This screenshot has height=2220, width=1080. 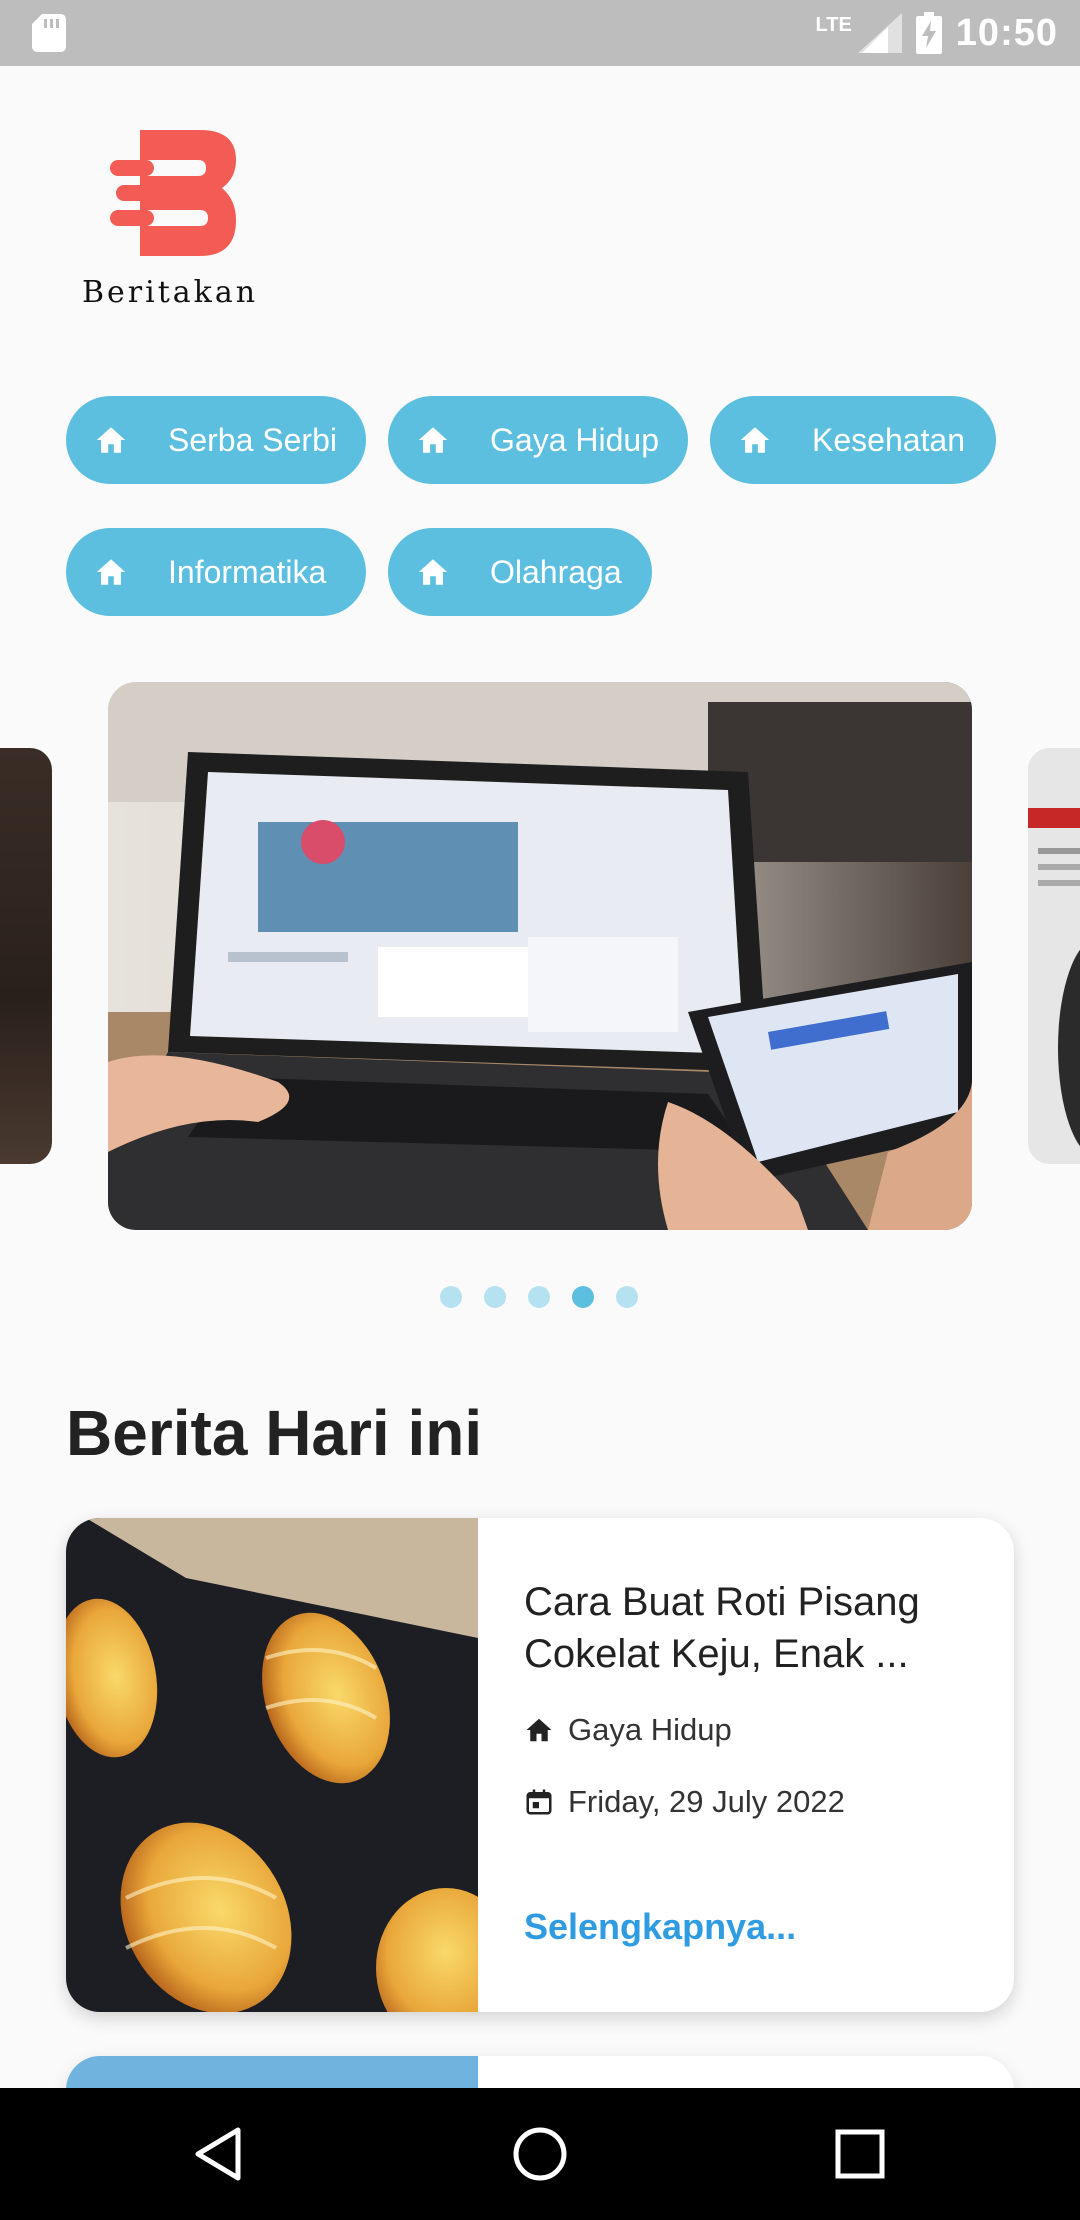 I want to click on newspaper-image, so click(x=1054, y=956).